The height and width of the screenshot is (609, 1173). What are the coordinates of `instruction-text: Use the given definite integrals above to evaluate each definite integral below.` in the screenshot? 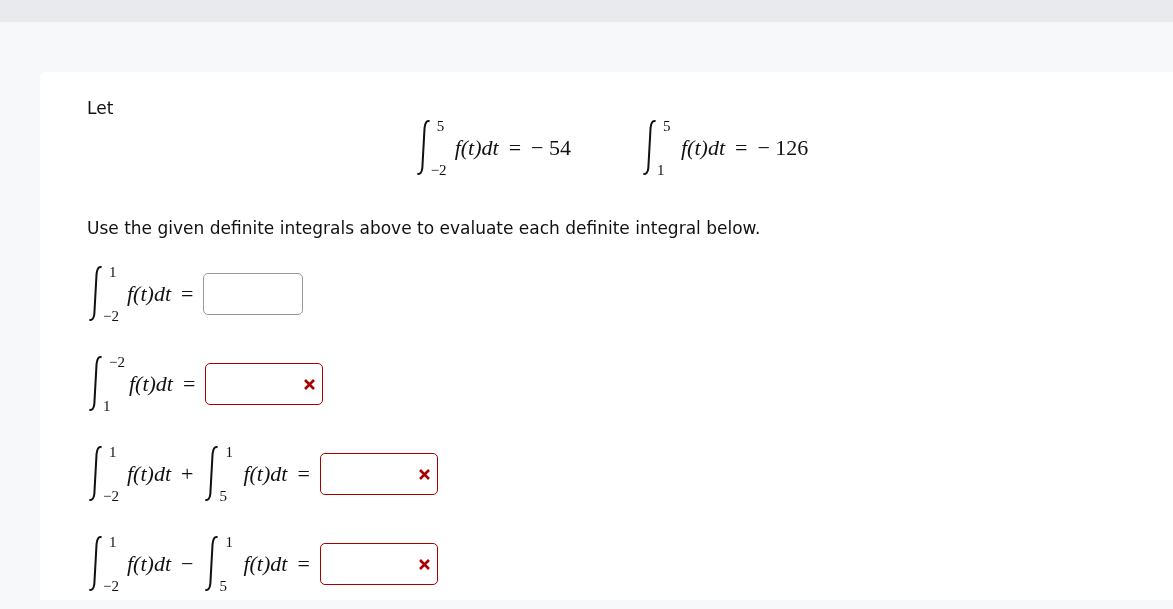 It's located at (424, 228).